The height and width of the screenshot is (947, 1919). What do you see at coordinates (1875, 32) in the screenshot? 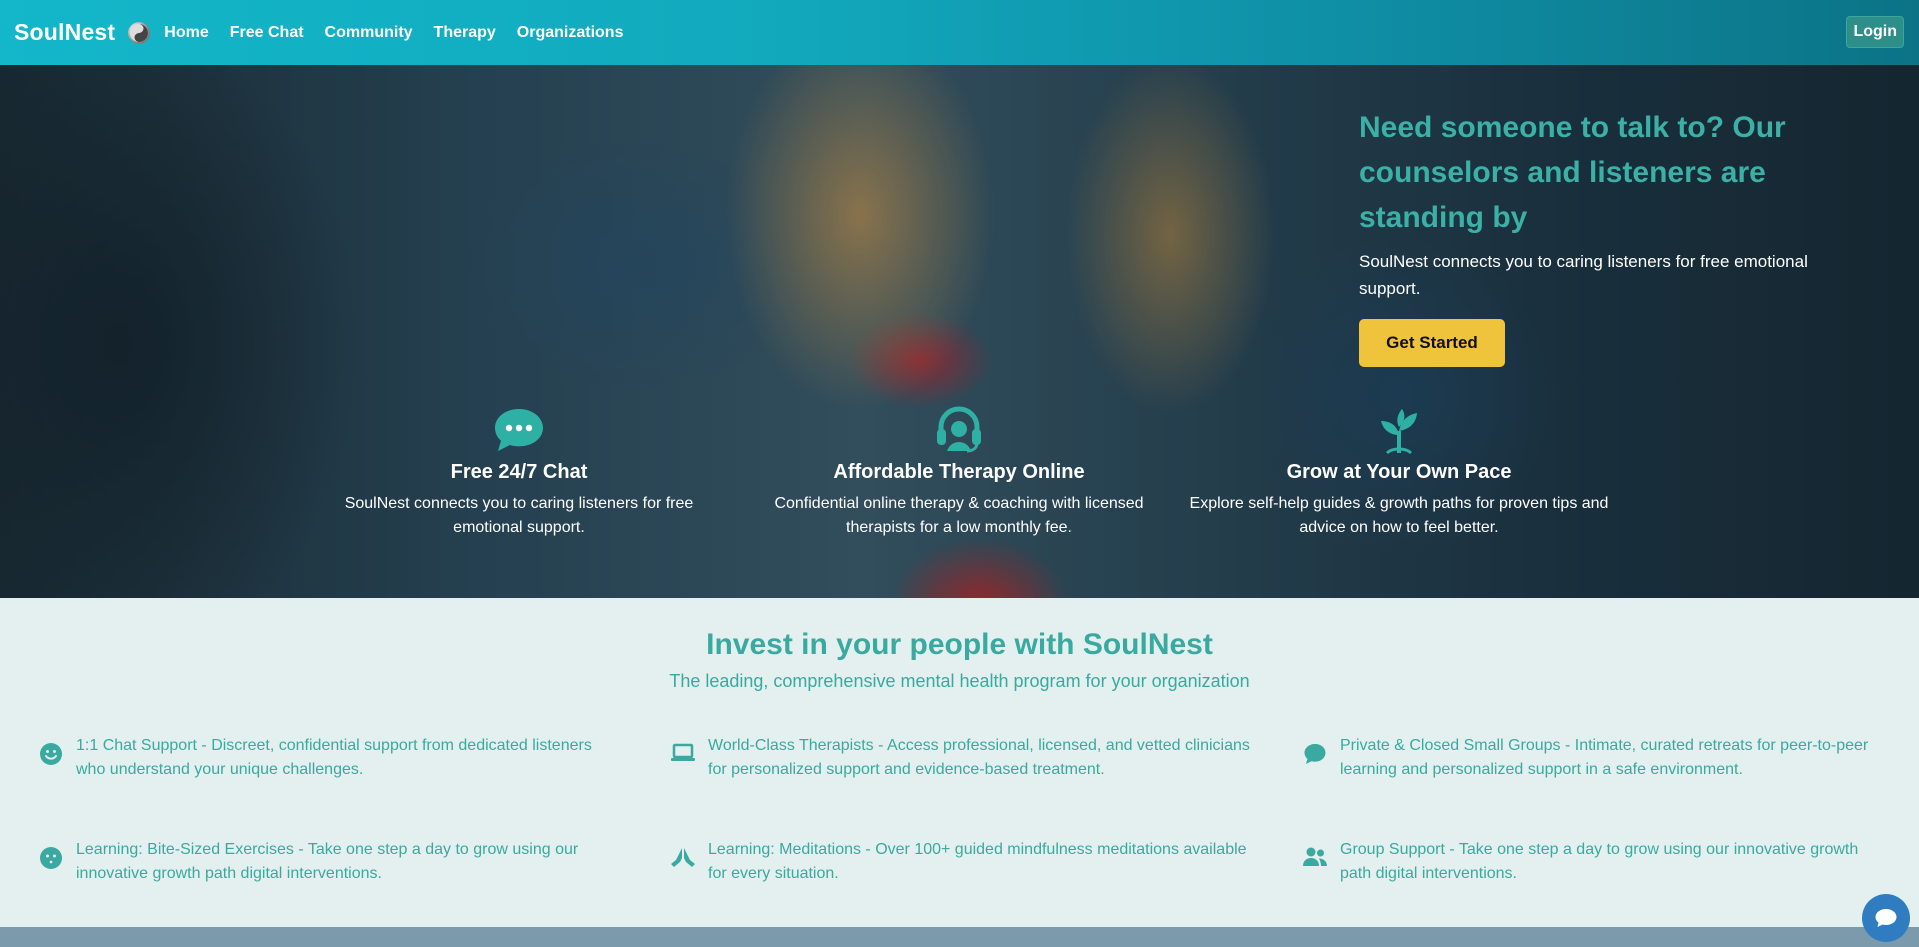
I see `login-button: Login` at bounding box center [1875, 32].